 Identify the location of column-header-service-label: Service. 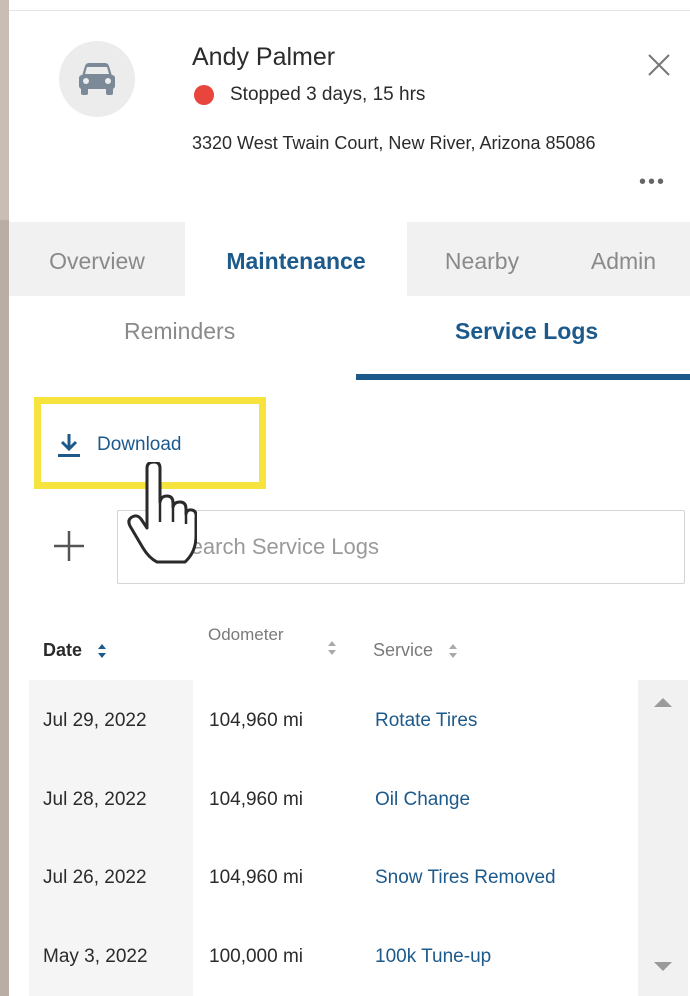
(403, 650).